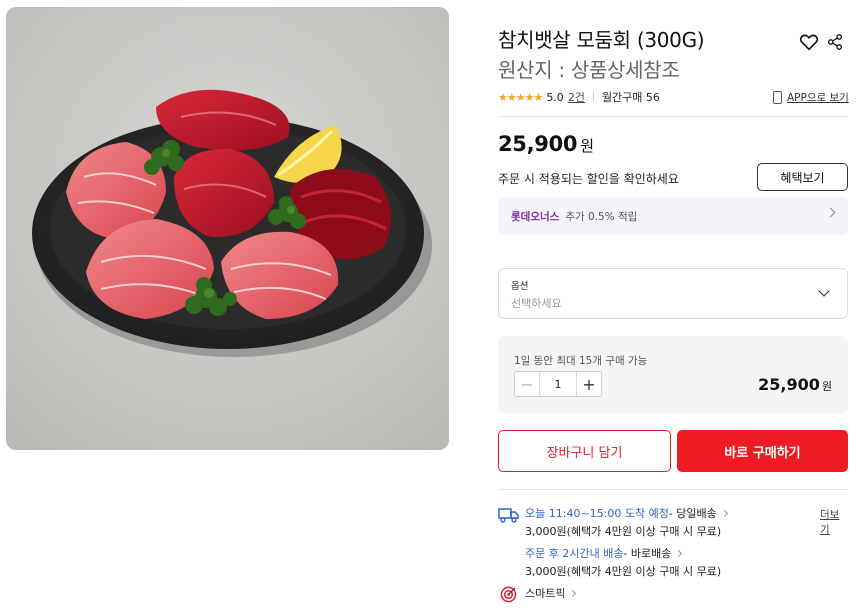 Image resolution: width=859 pixels, height=616 pixels. I want to click on quantity-value: 1, so click(558, 384).